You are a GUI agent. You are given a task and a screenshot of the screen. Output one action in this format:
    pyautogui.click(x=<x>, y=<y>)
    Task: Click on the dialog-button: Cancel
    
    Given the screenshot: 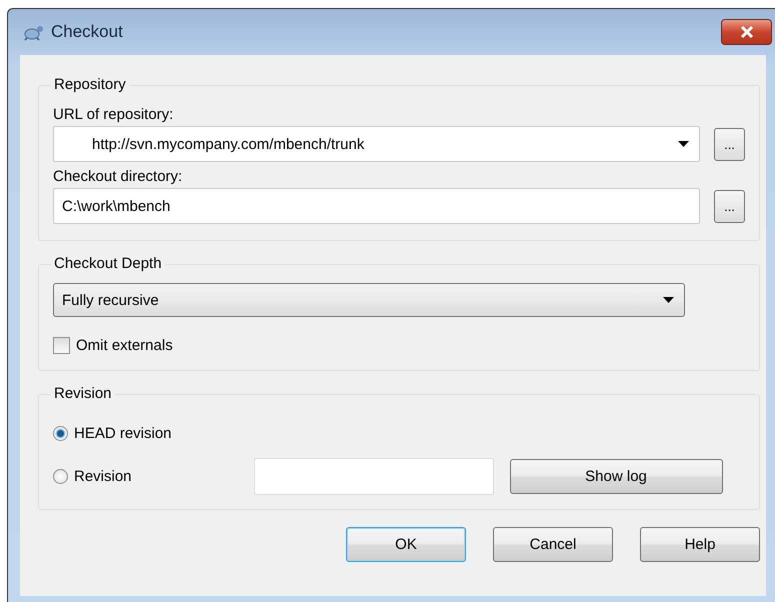 What is the action you would take?
    pyautogui.click(x=553, y=544)
    